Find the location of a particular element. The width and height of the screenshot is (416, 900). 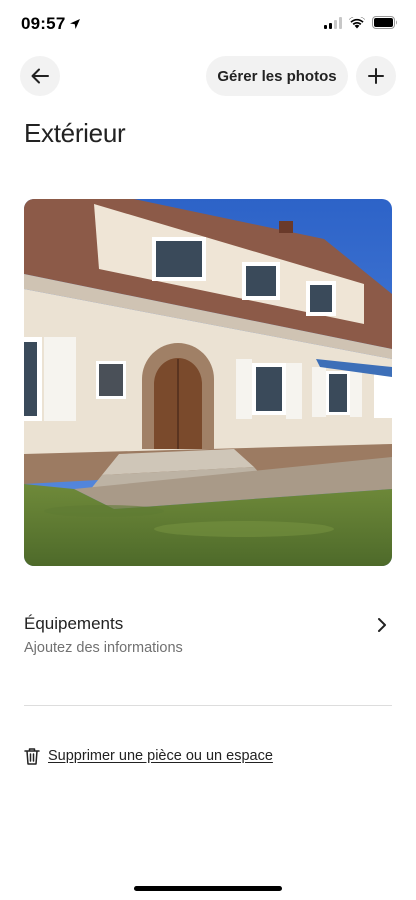

plus-icon is located at coordinates (376, 76).